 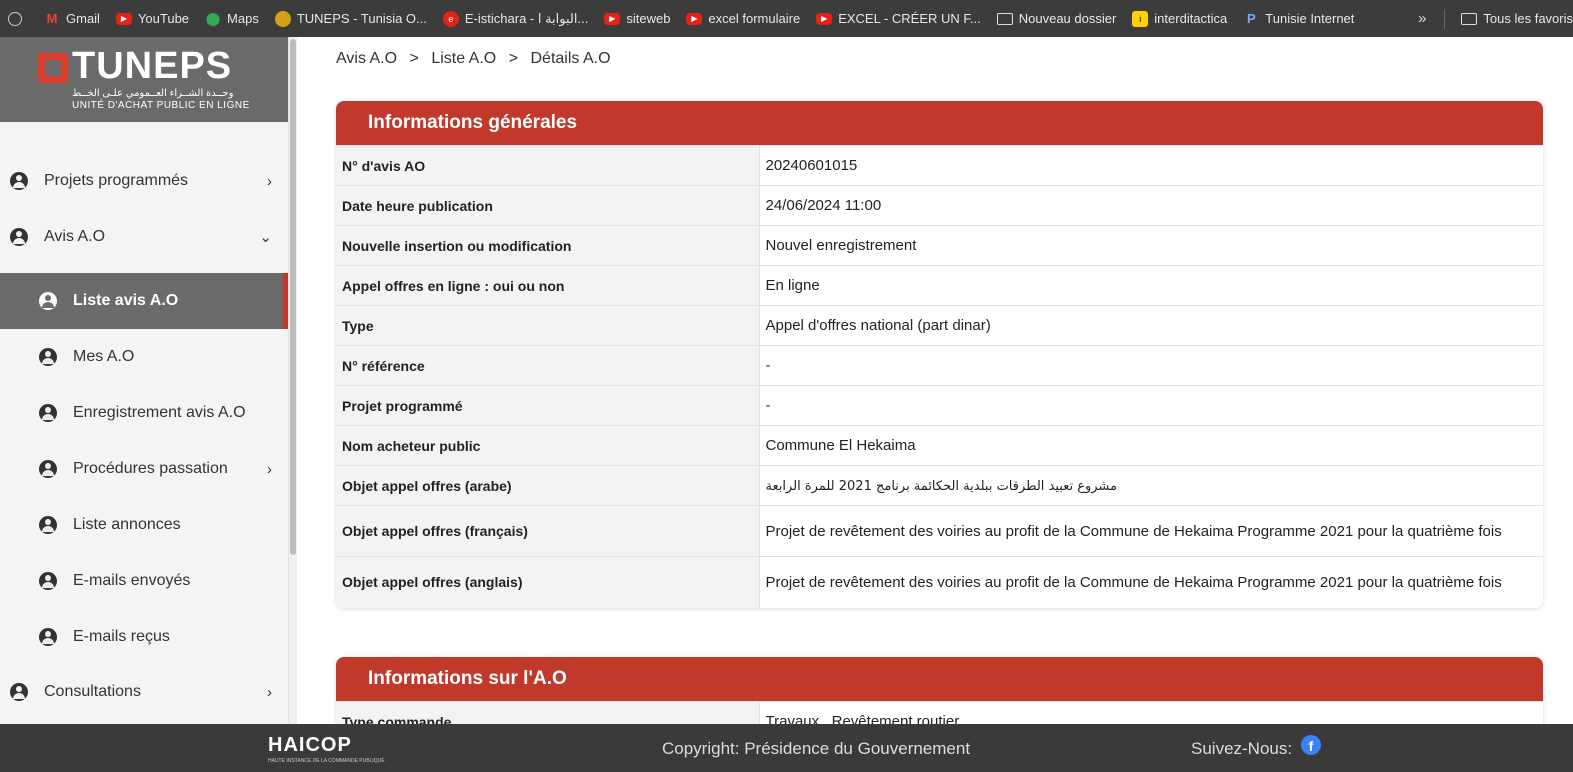 What do you see at coordinates (144, 525) in the screenshot?
I see `sidebar-item-liste-annonces: Liste annonces` at bounding box center [144, 525].